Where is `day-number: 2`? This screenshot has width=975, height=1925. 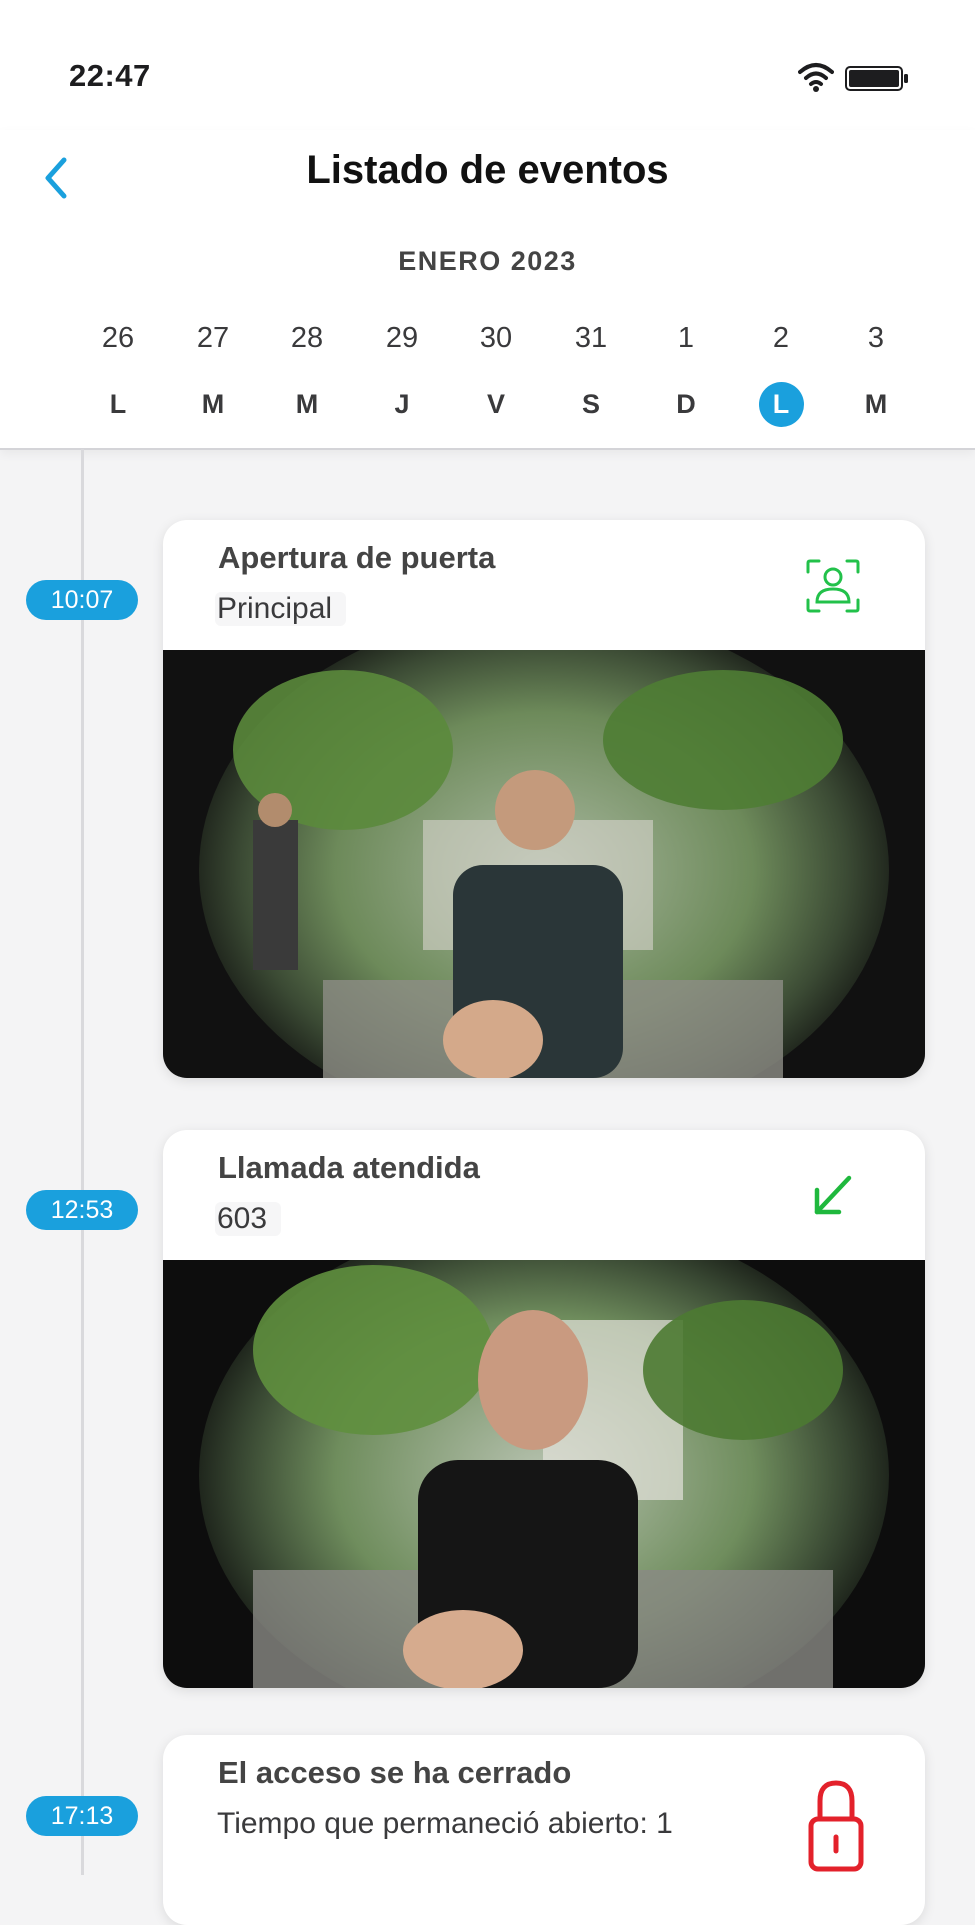 day-number: 2 is located at coordinates (781, 338).